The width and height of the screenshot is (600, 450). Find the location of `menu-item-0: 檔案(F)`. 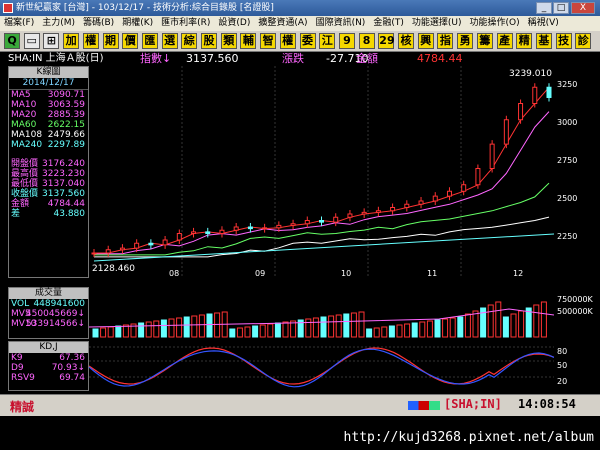

menu-item-0: 檔案(F) is located at coordinates (19, 23).